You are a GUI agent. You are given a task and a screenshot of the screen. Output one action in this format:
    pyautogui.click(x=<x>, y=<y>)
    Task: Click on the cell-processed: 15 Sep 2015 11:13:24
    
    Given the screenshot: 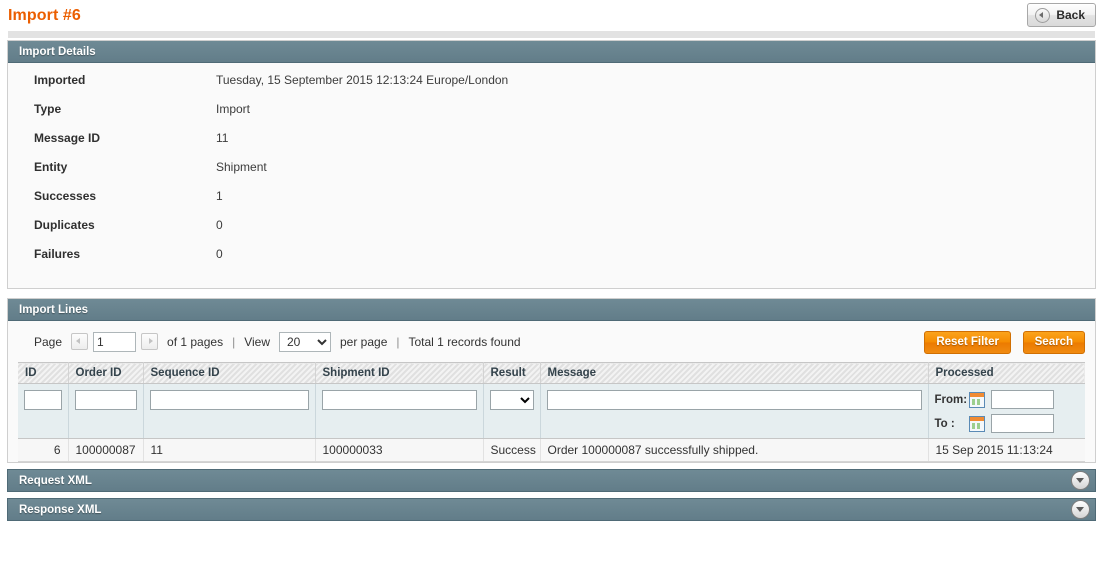 What is the action you would take?
    pyautogui.click(x=1006, y=450)
    